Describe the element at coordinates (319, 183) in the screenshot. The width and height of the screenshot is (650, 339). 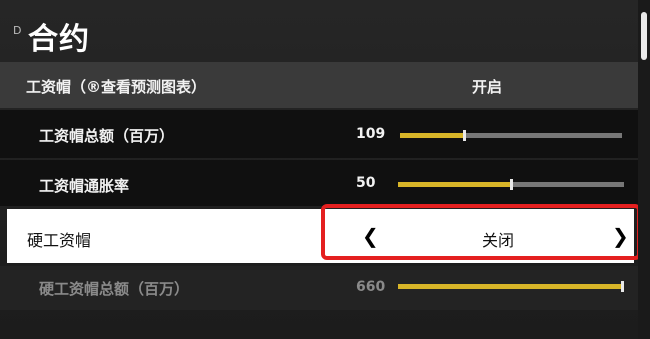
I see `setting-row-salary-cap-inflation: 工资帽通胀率 50` at that location.